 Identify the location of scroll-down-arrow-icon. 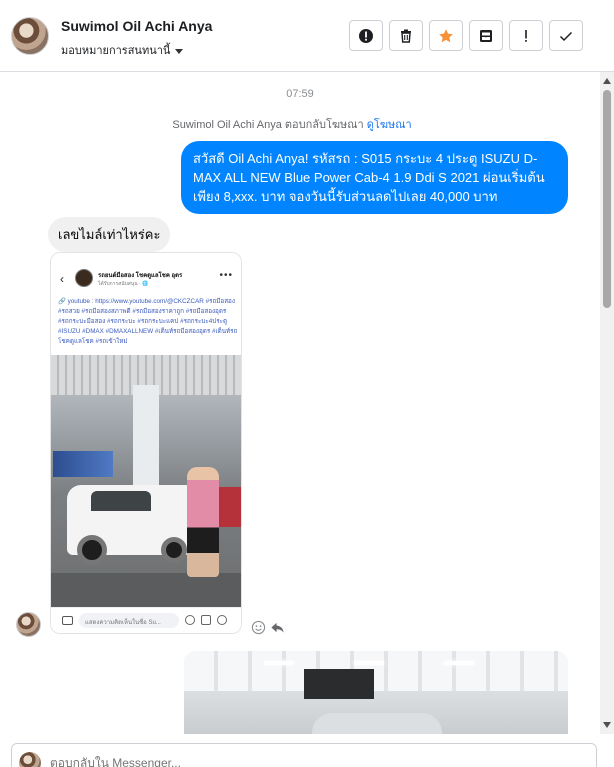
(607, 725).